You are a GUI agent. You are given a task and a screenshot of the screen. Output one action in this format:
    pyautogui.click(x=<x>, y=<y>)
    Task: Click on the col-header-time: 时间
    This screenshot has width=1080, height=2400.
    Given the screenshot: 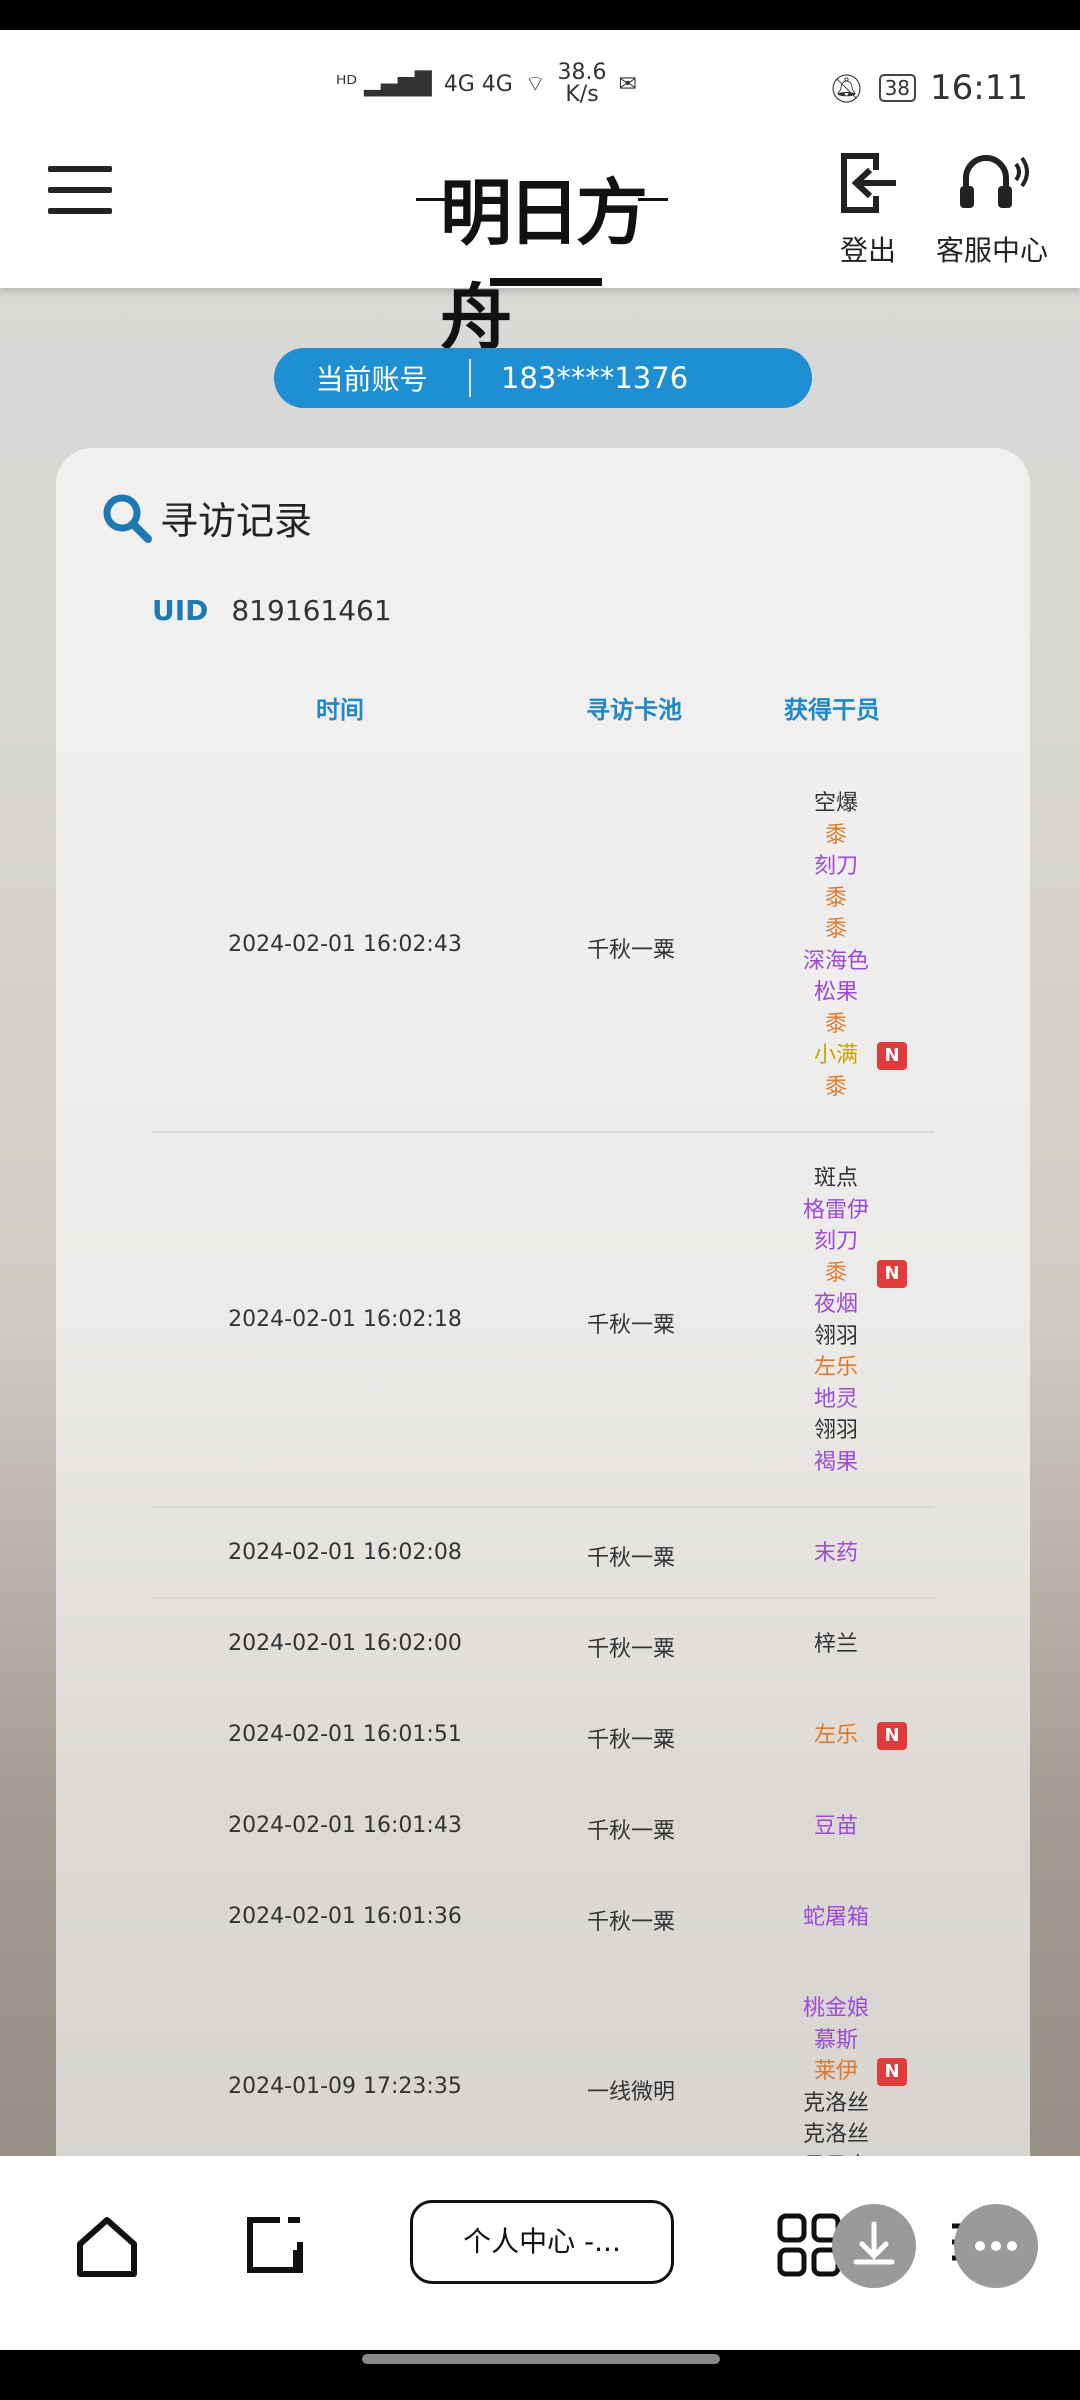 What is the action you would take?
    pyautogui.click(x=340, y=710)
    